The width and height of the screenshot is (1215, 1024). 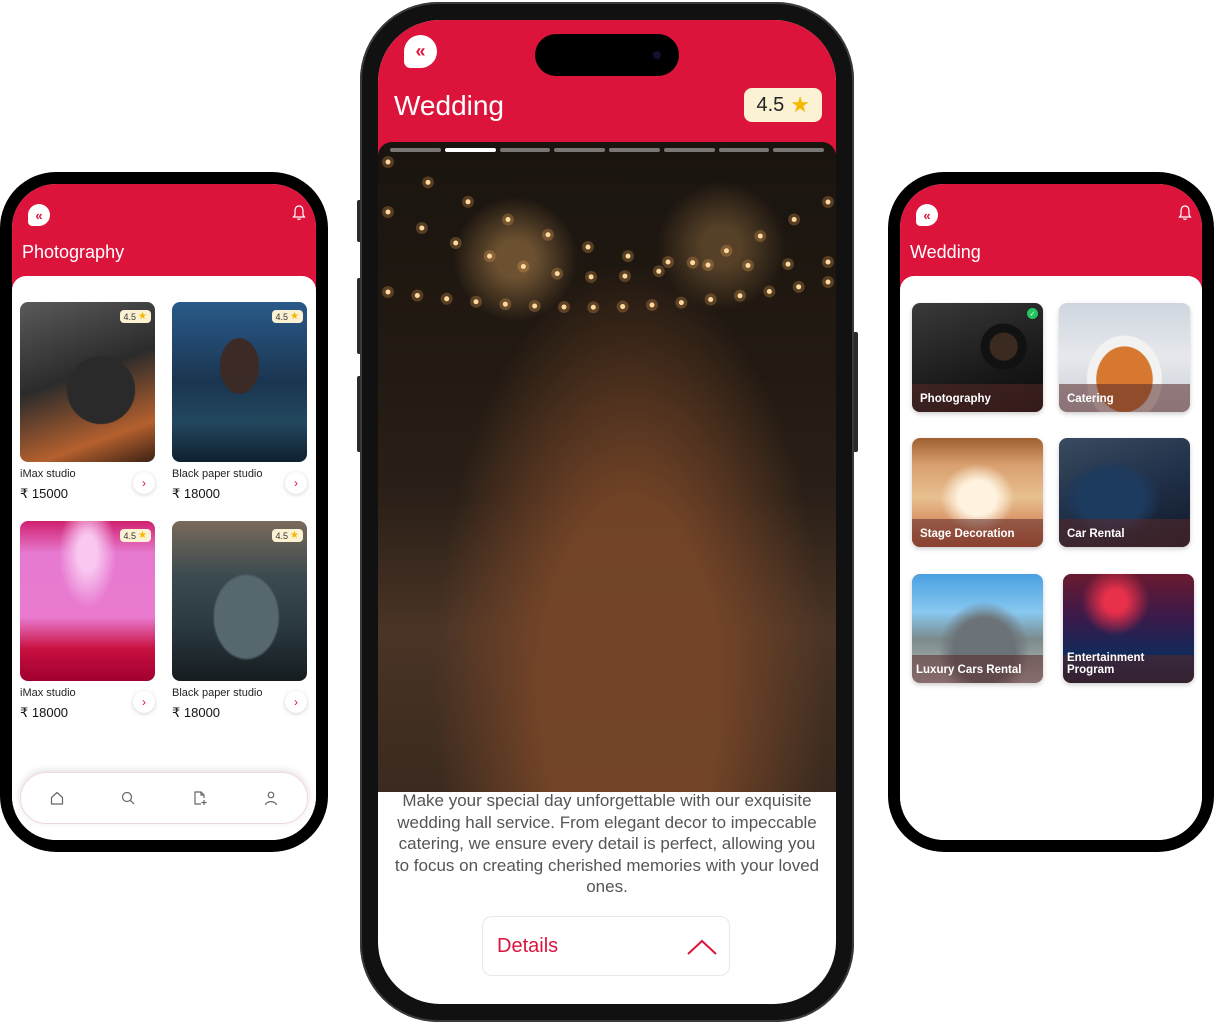 What do you see at coordinates (977, 357) in the screenshot?
I see `category-tile-photography: ✓ Photography` at bounding box center [977, 357].